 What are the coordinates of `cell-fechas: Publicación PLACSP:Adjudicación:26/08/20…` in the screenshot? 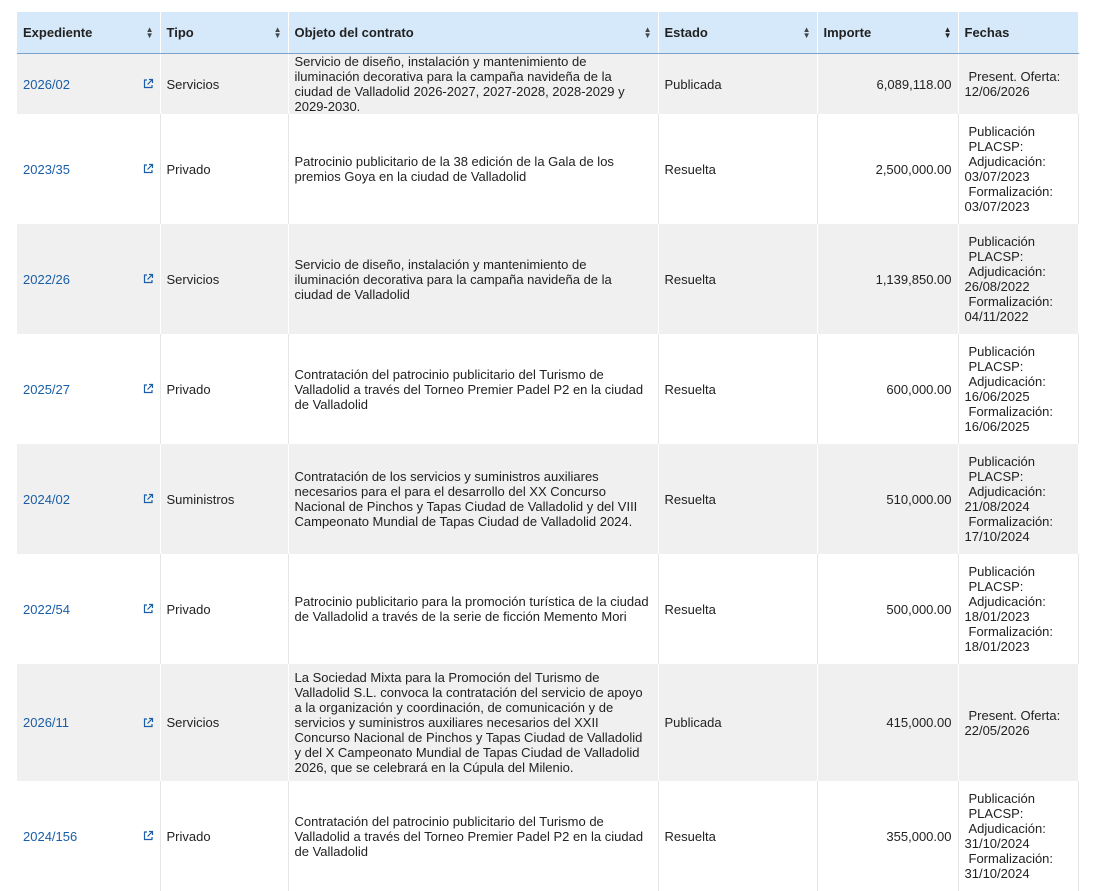 It's located at (1018, 279).